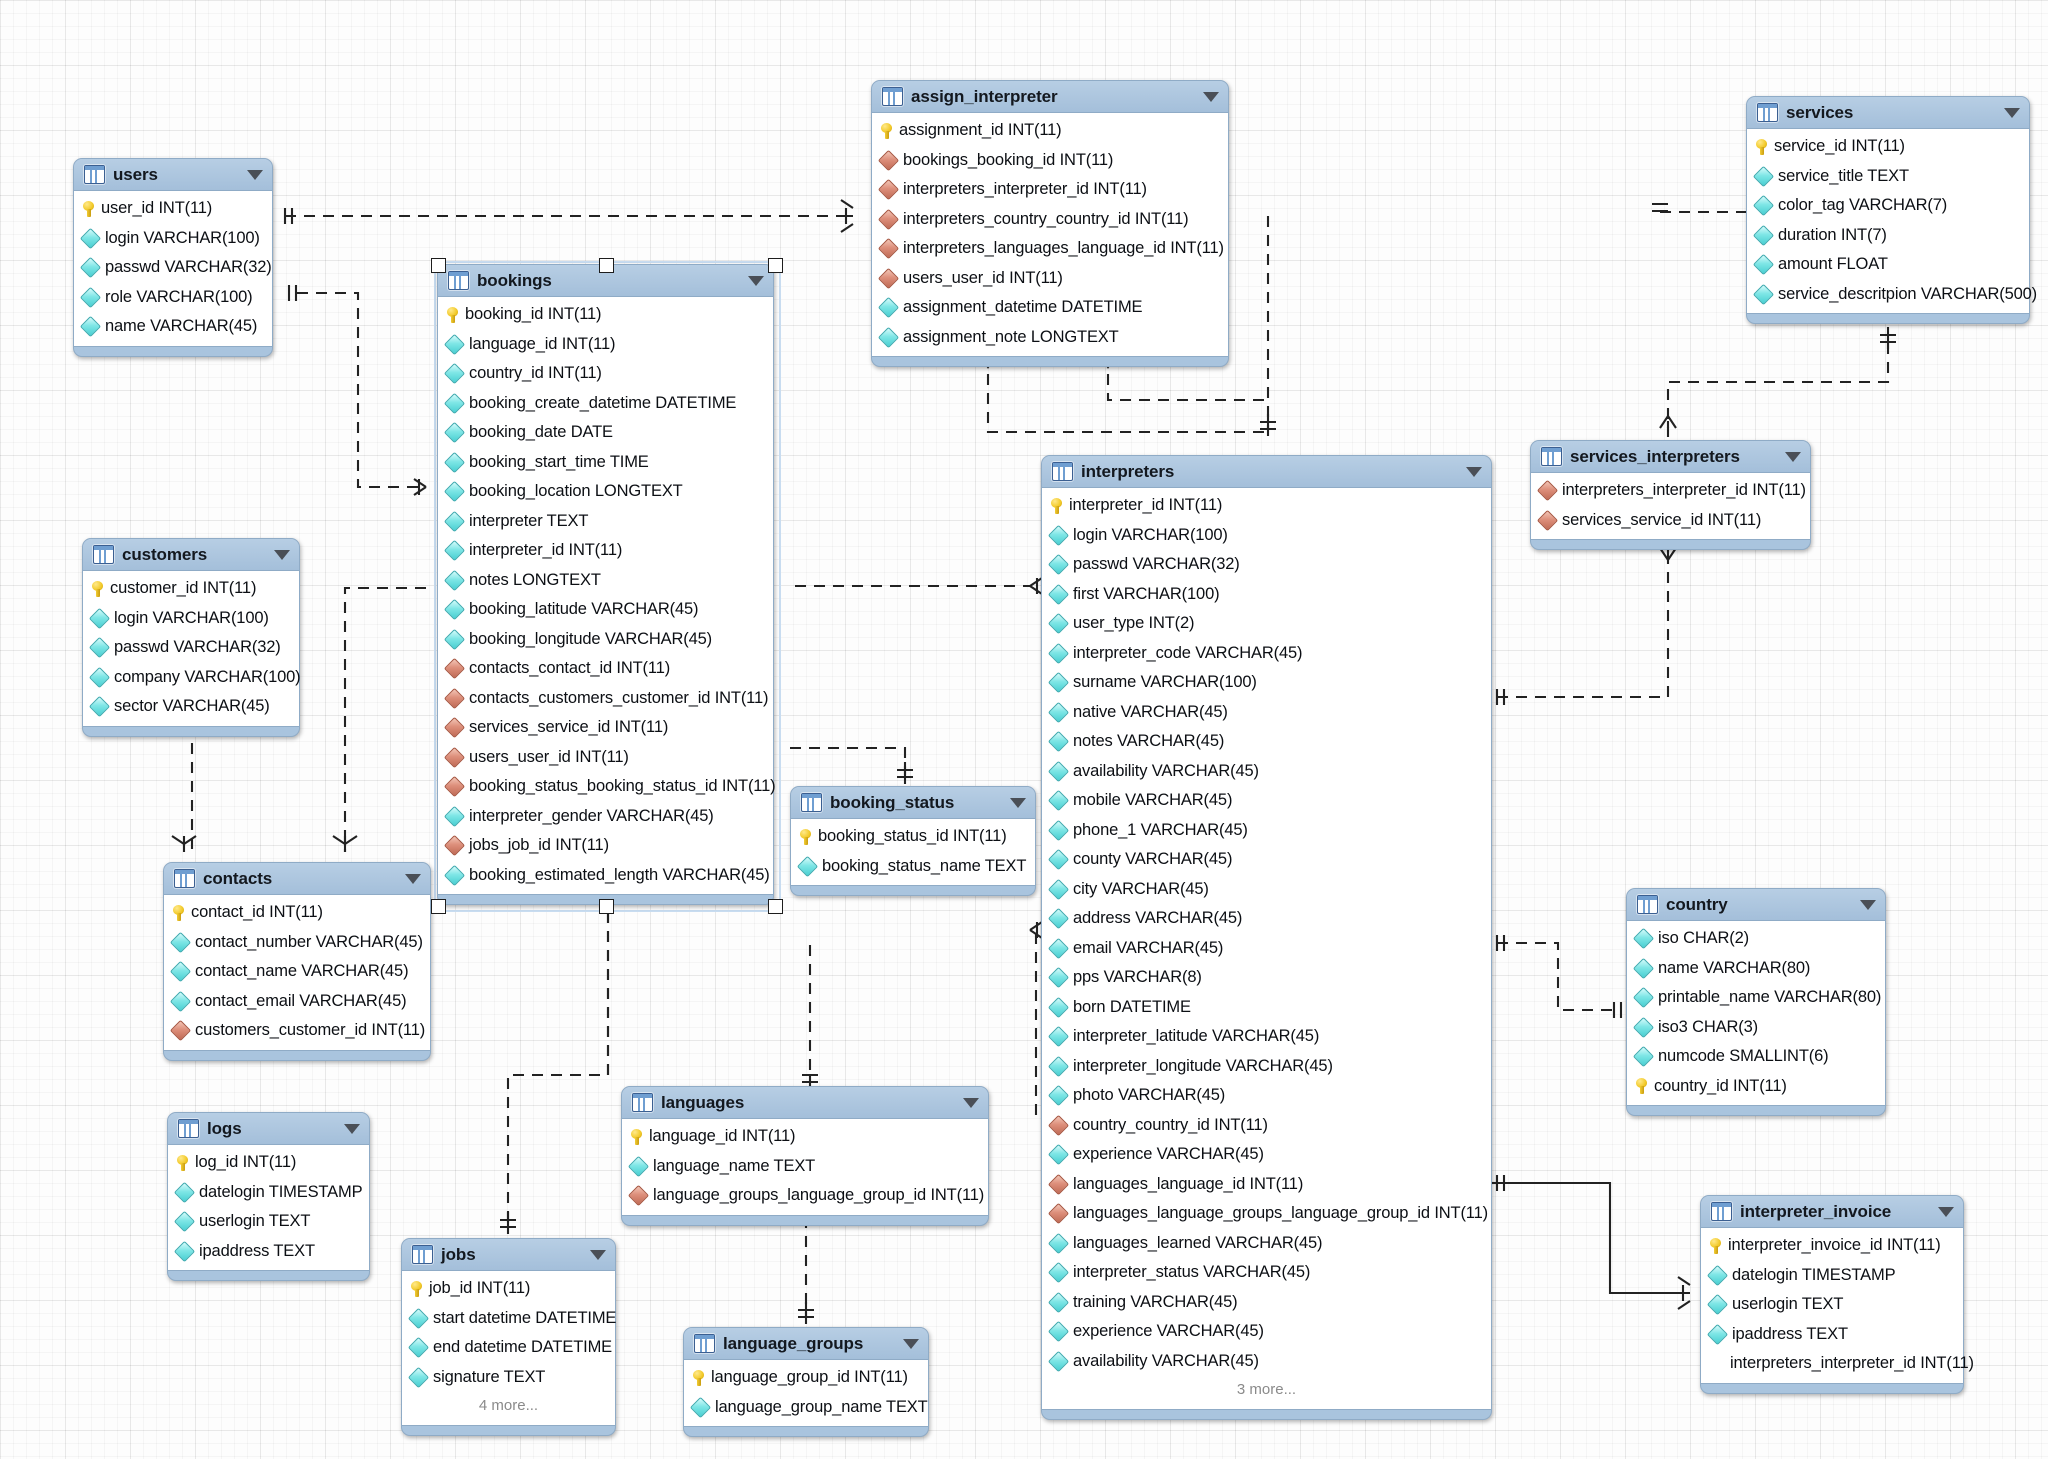 The width and height of the screenshot is (2048, 1459). What do you see at coordinates (297, 972) in the screenshot?
I see `column-row: contact_name VARCHAR(45)` at bounding box center [297, 972].